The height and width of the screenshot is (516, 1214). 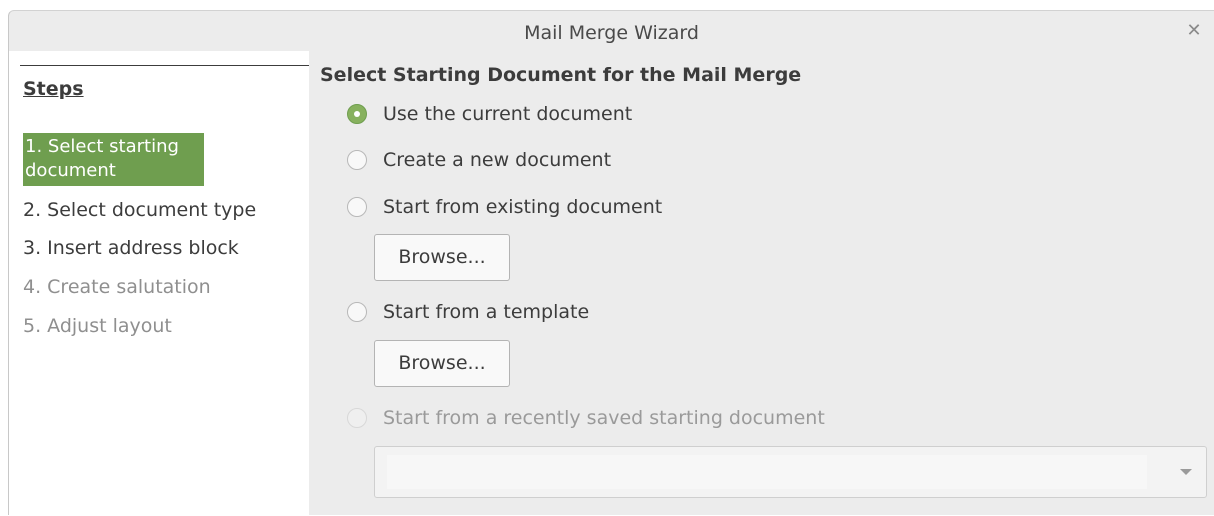 I want to click on step-insert-address-block: 3. Insert address block, so click(x=131, y=248).